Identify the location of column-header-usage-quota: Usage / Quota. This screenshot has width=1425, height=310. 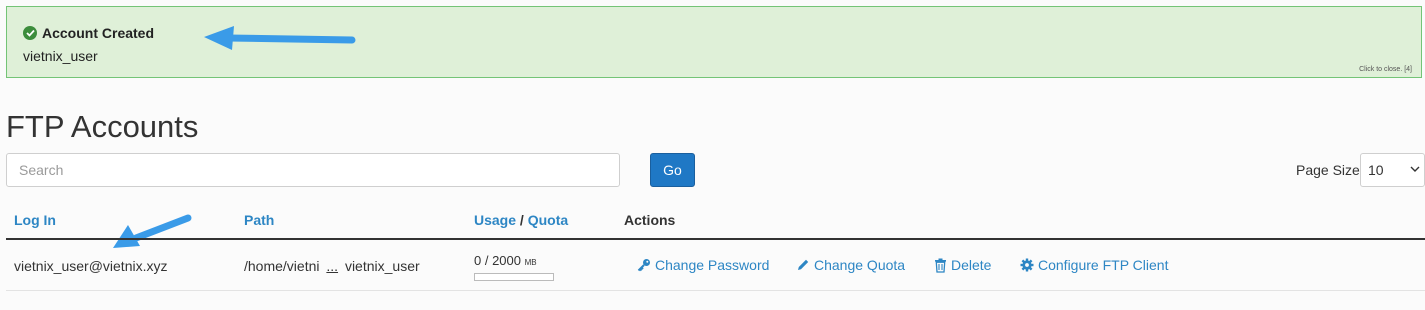
(521, 220).